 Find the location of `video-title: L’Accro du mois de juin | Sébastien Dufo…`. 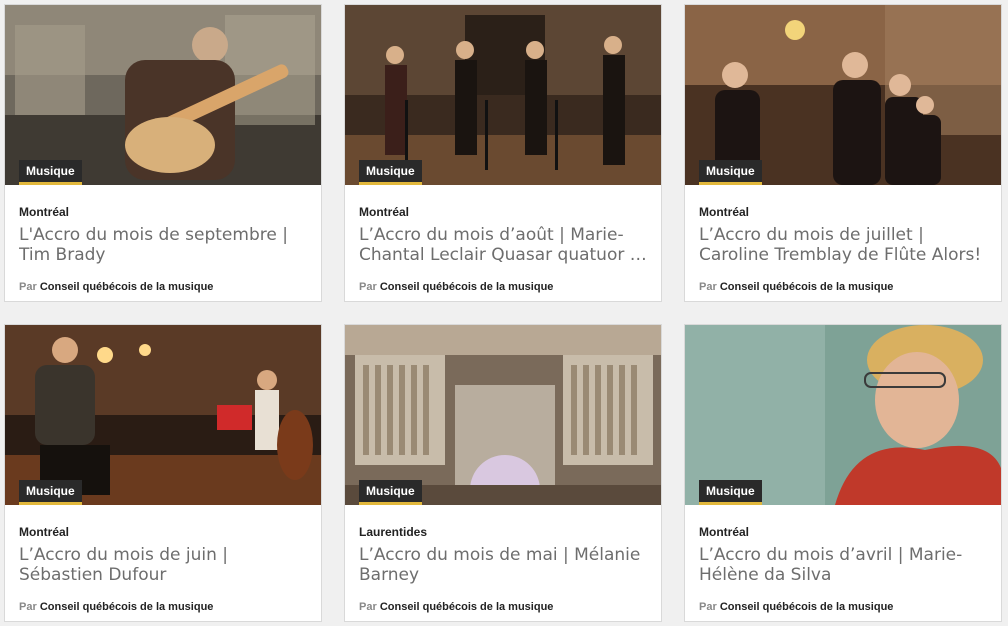

video-title: L’Accro du mois de juin | Sébastien Dufo… is located at coordinates (164, 565).